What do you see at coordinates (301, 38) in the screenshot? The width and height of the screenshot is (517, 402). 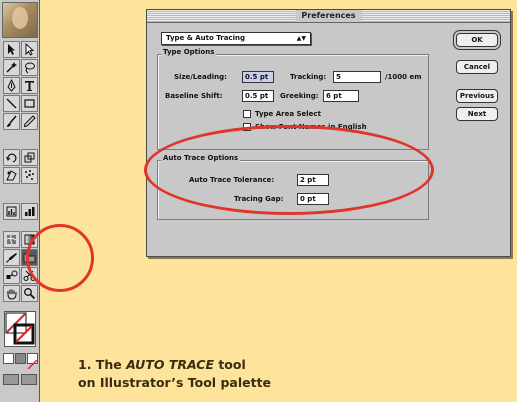 I see `popup-arrows-icon: ▲▼` at bounding box center [301, 38].